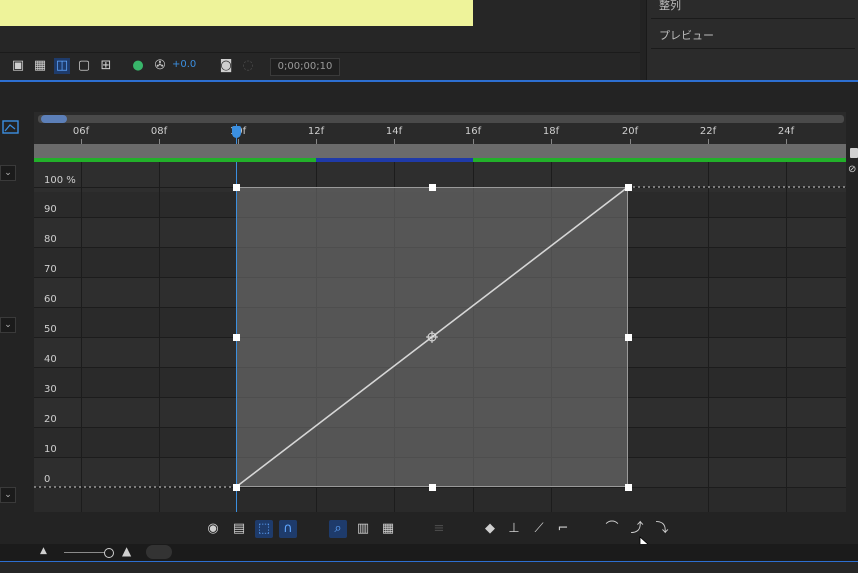 Image resolution: width=858 pixels, height=573 pixels. I want to click on fit-selection-icon: ⌕, so click(338, 529).